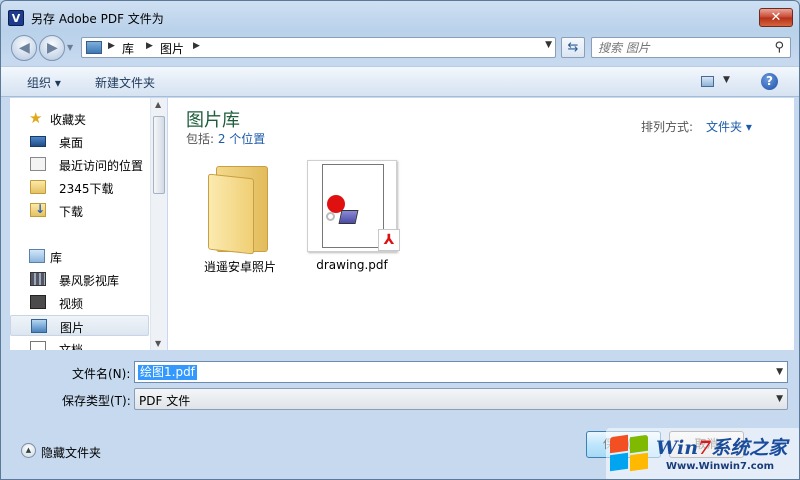  Describe the element at coordinates (318, 47) in the screenshot. I see `address-bar: ▶ 库 ▶ 图片 ▶ ▼` at that location.